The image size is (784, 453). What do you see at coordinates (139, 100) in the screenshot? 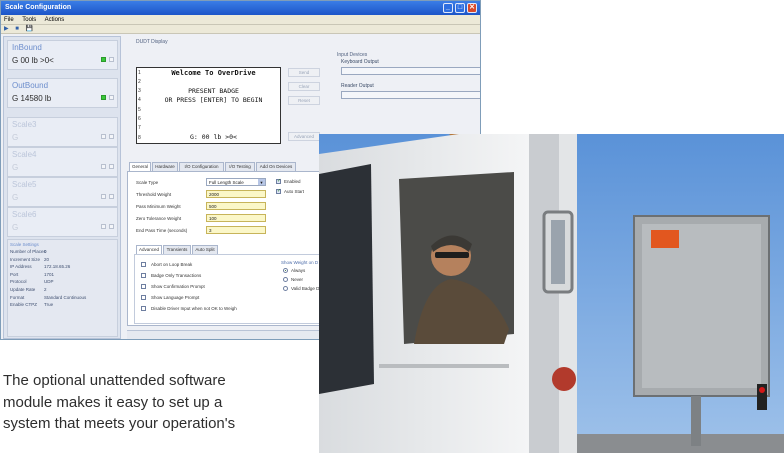
I see `line-number: 4` at bounding box center [139, 100].